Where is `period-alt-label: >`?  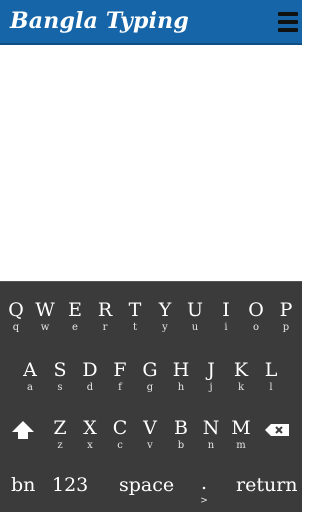
period-alt-label: > is located at coordinates (204, 501).